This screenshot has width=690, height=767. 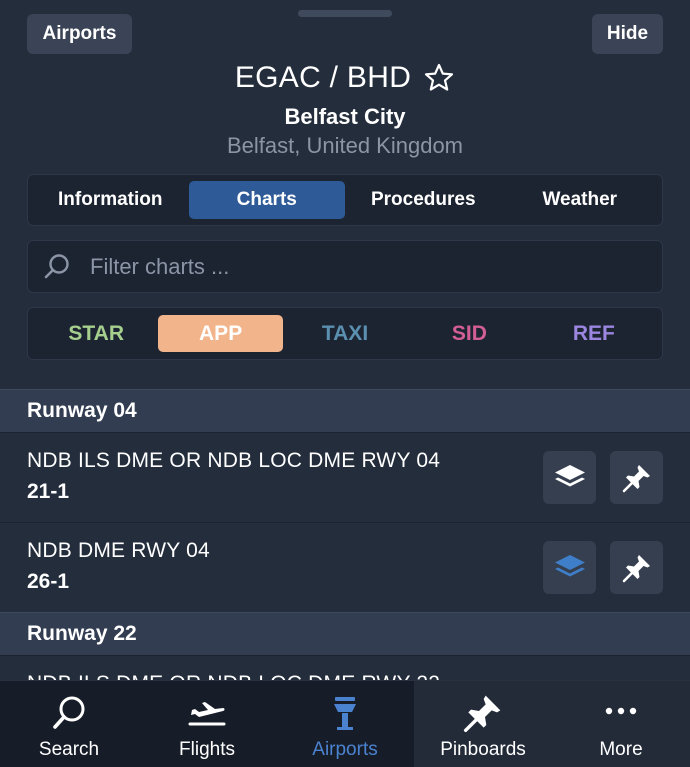 I want to click on tab-procedures: Procedures, so click(x=423, y=200).